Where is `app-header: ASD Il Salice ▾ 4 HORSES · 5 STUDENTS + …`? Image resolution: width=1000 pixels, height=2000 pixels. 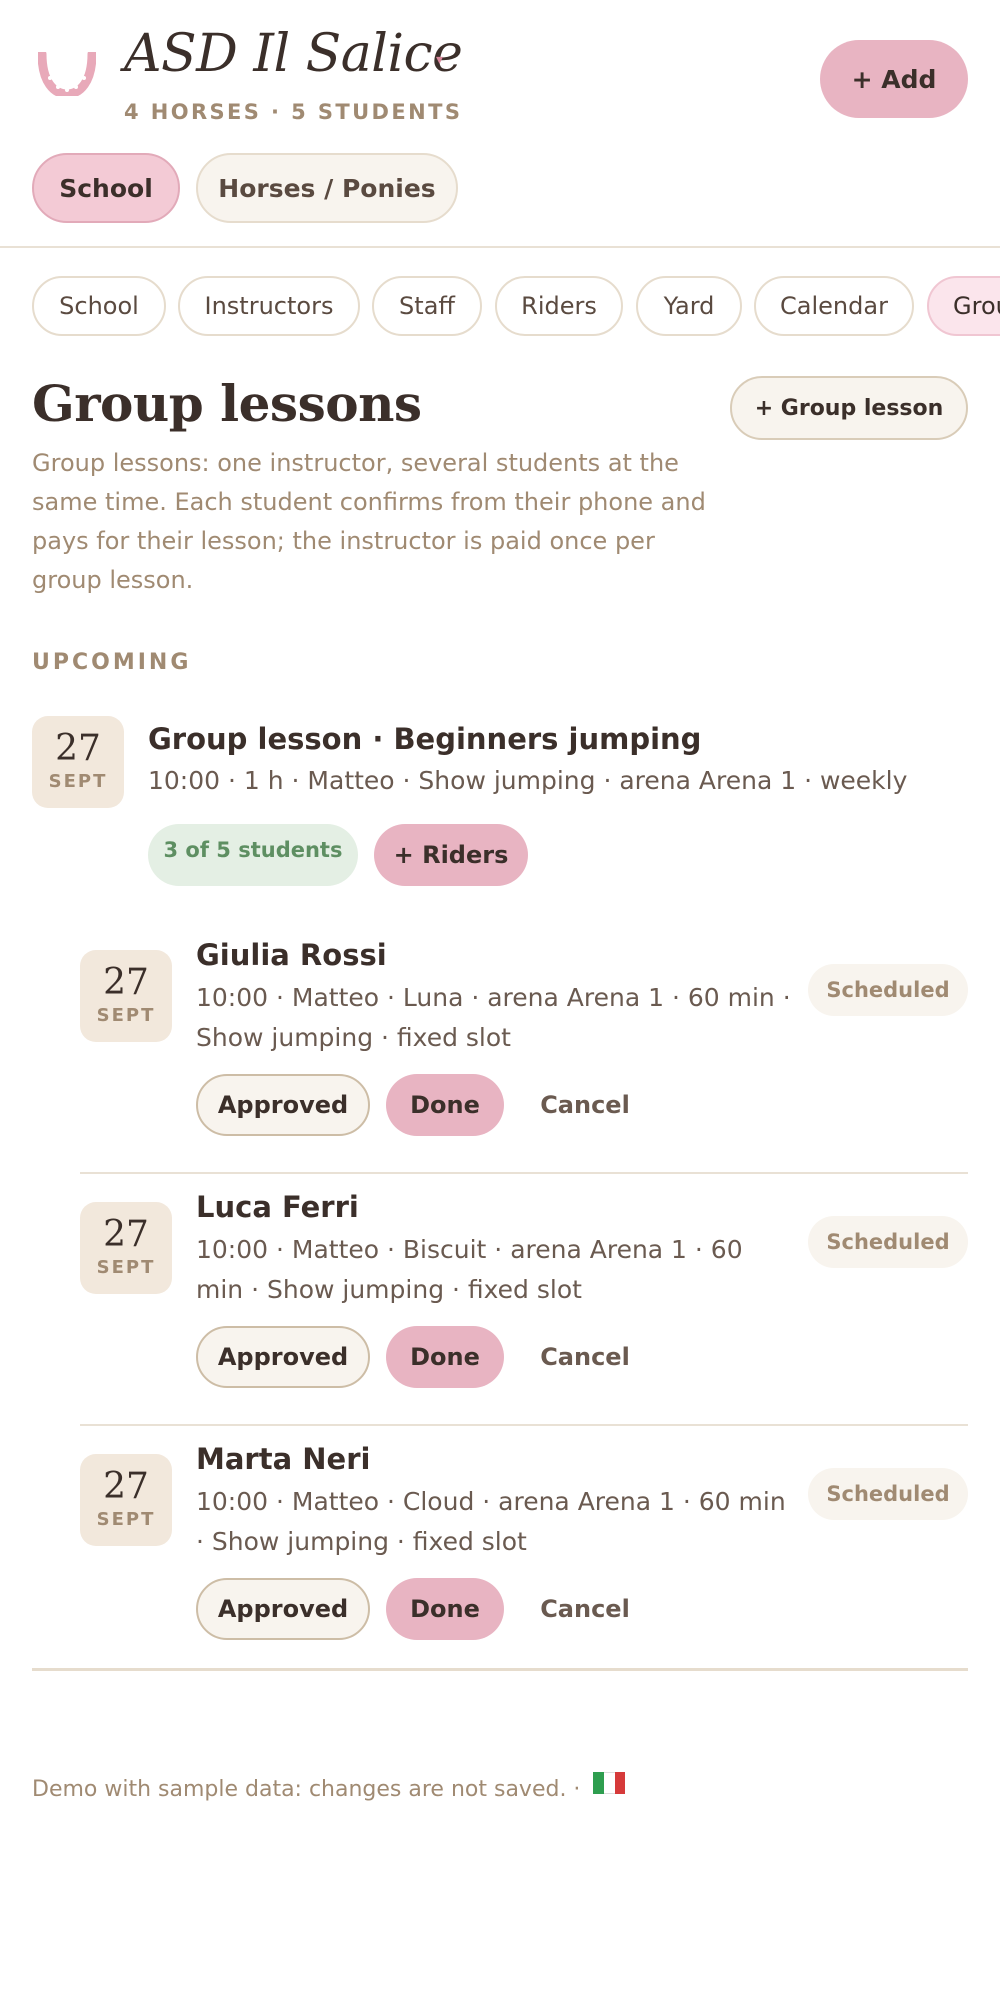 app-header: ASD Il Salice ▾ 4 HORSES · 5 STUDENTS + … is located at coordinates (500, 124).